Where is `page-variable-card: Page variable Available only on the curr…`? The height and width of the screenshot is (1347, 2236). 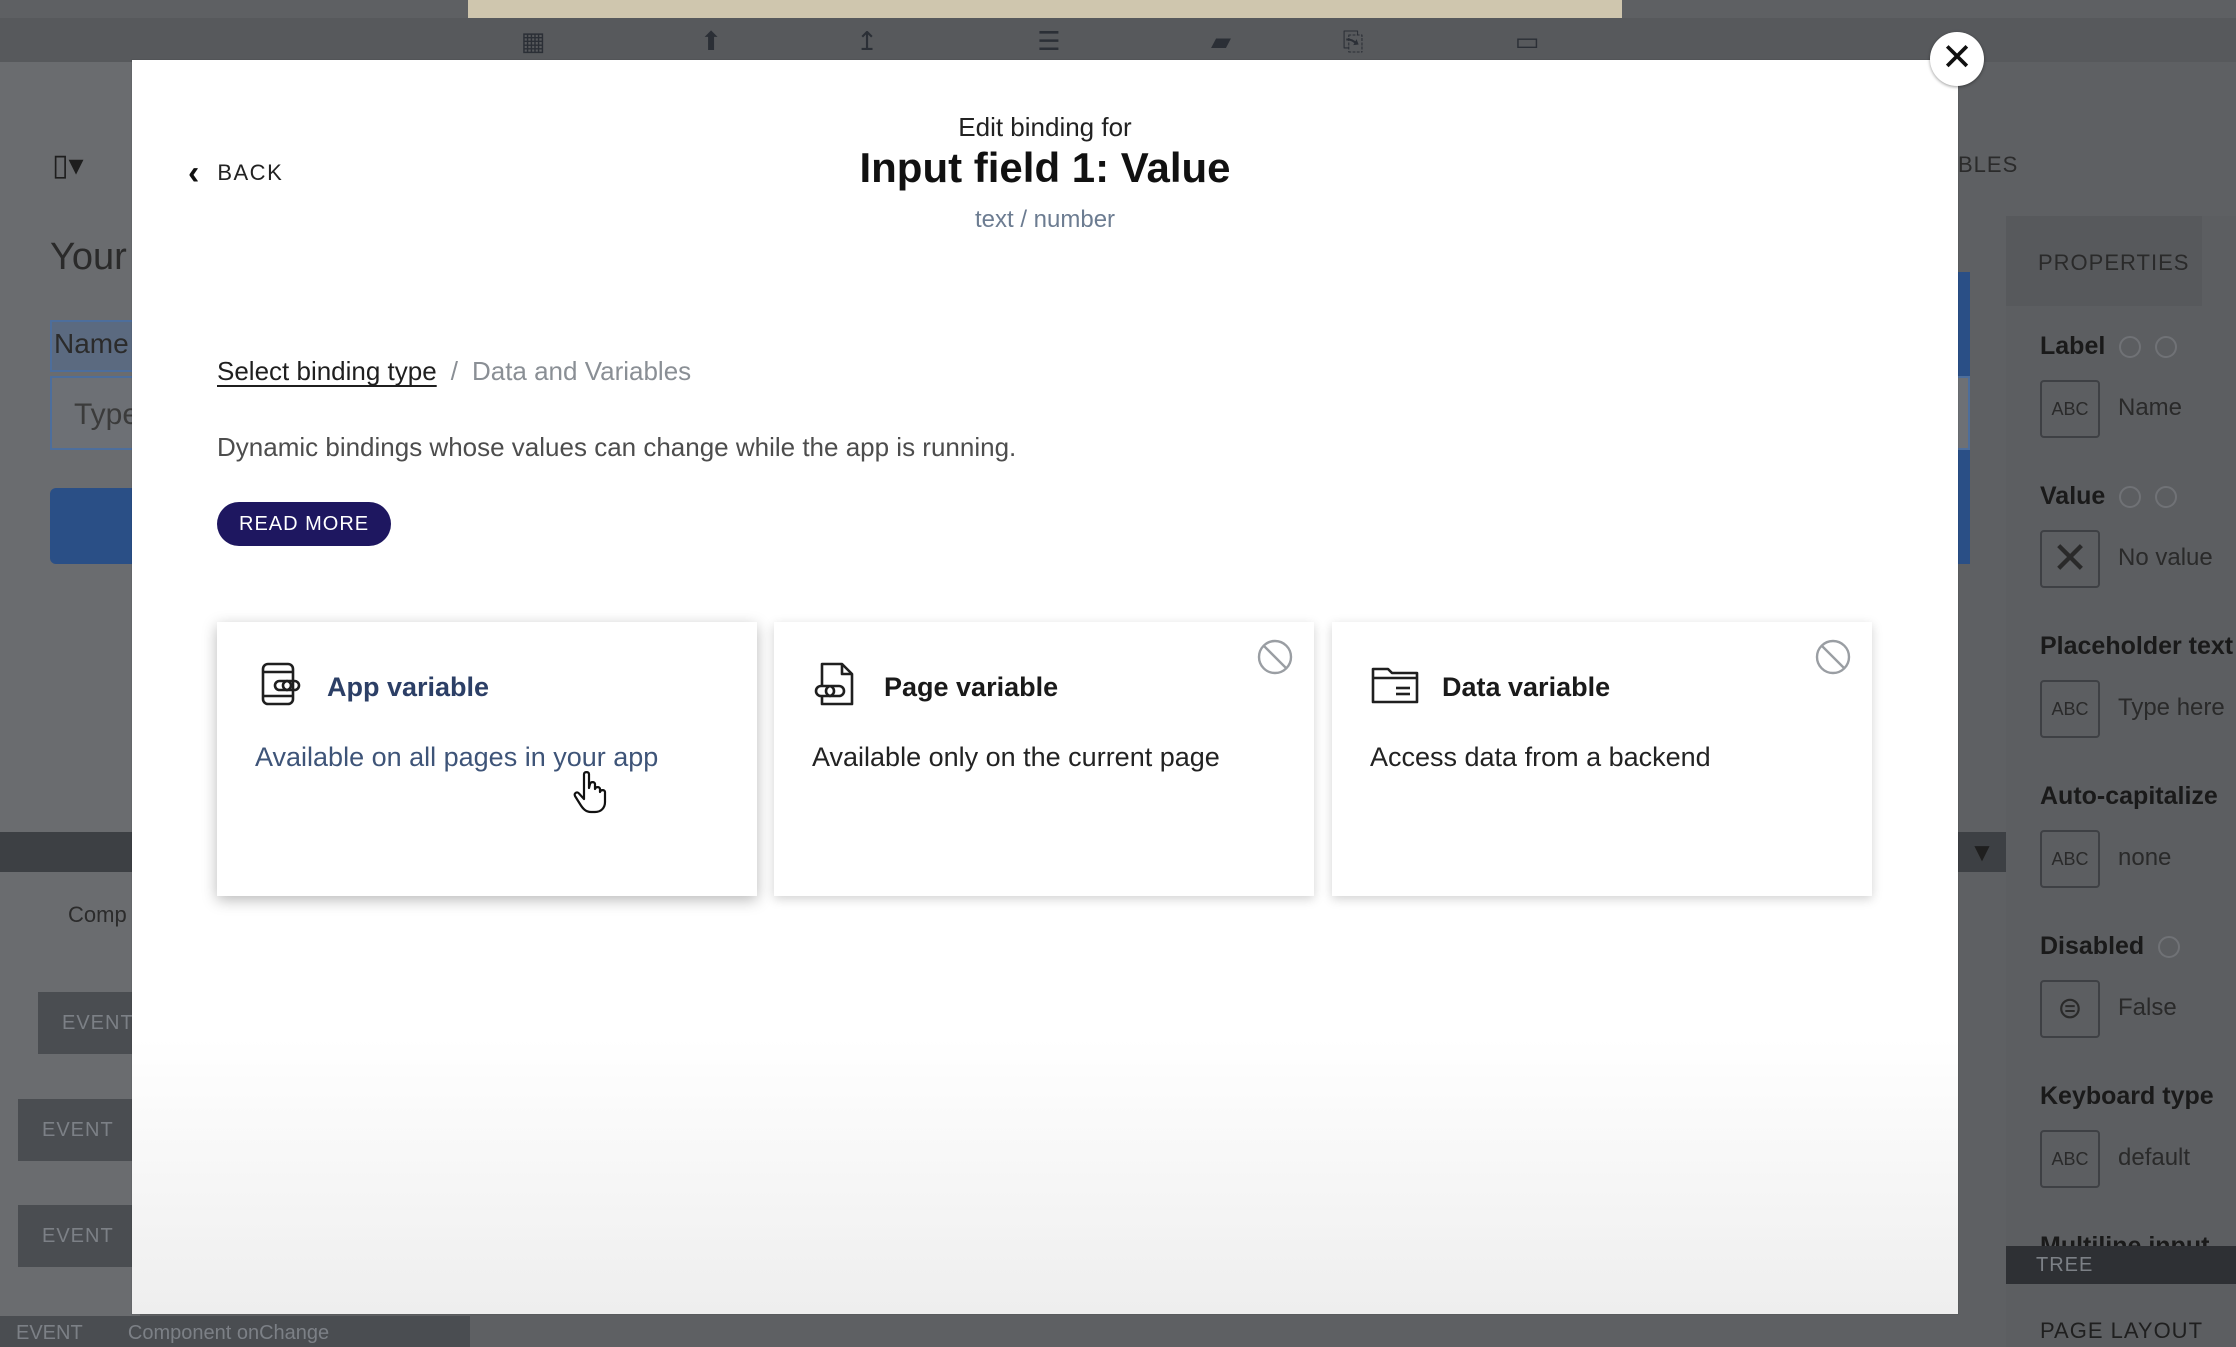
page-variable-card: Page variable Available only on the curr… is located at coordinates (1044, 759).